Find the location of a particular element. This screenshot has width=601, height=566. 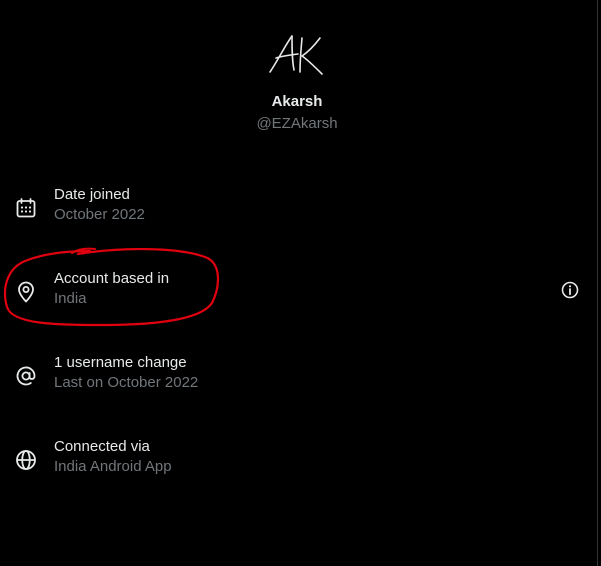

calendar-icon is located at coordinates (26, 208).